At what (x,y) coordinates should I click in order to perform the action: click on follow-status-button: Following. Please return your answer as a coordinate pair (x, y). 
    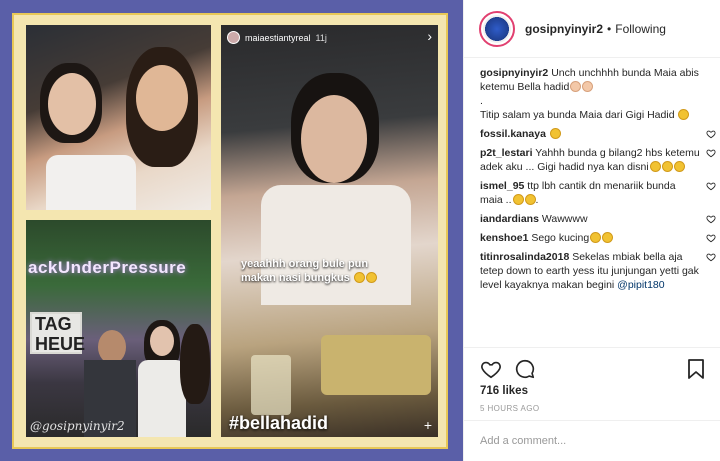
    Looking at the image, I should click on (640, 29).